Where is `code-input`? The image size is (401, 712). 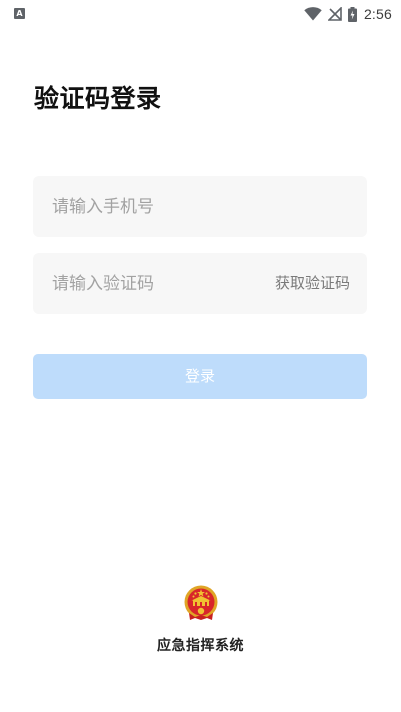 code-input is located at coordinates (143, 283).